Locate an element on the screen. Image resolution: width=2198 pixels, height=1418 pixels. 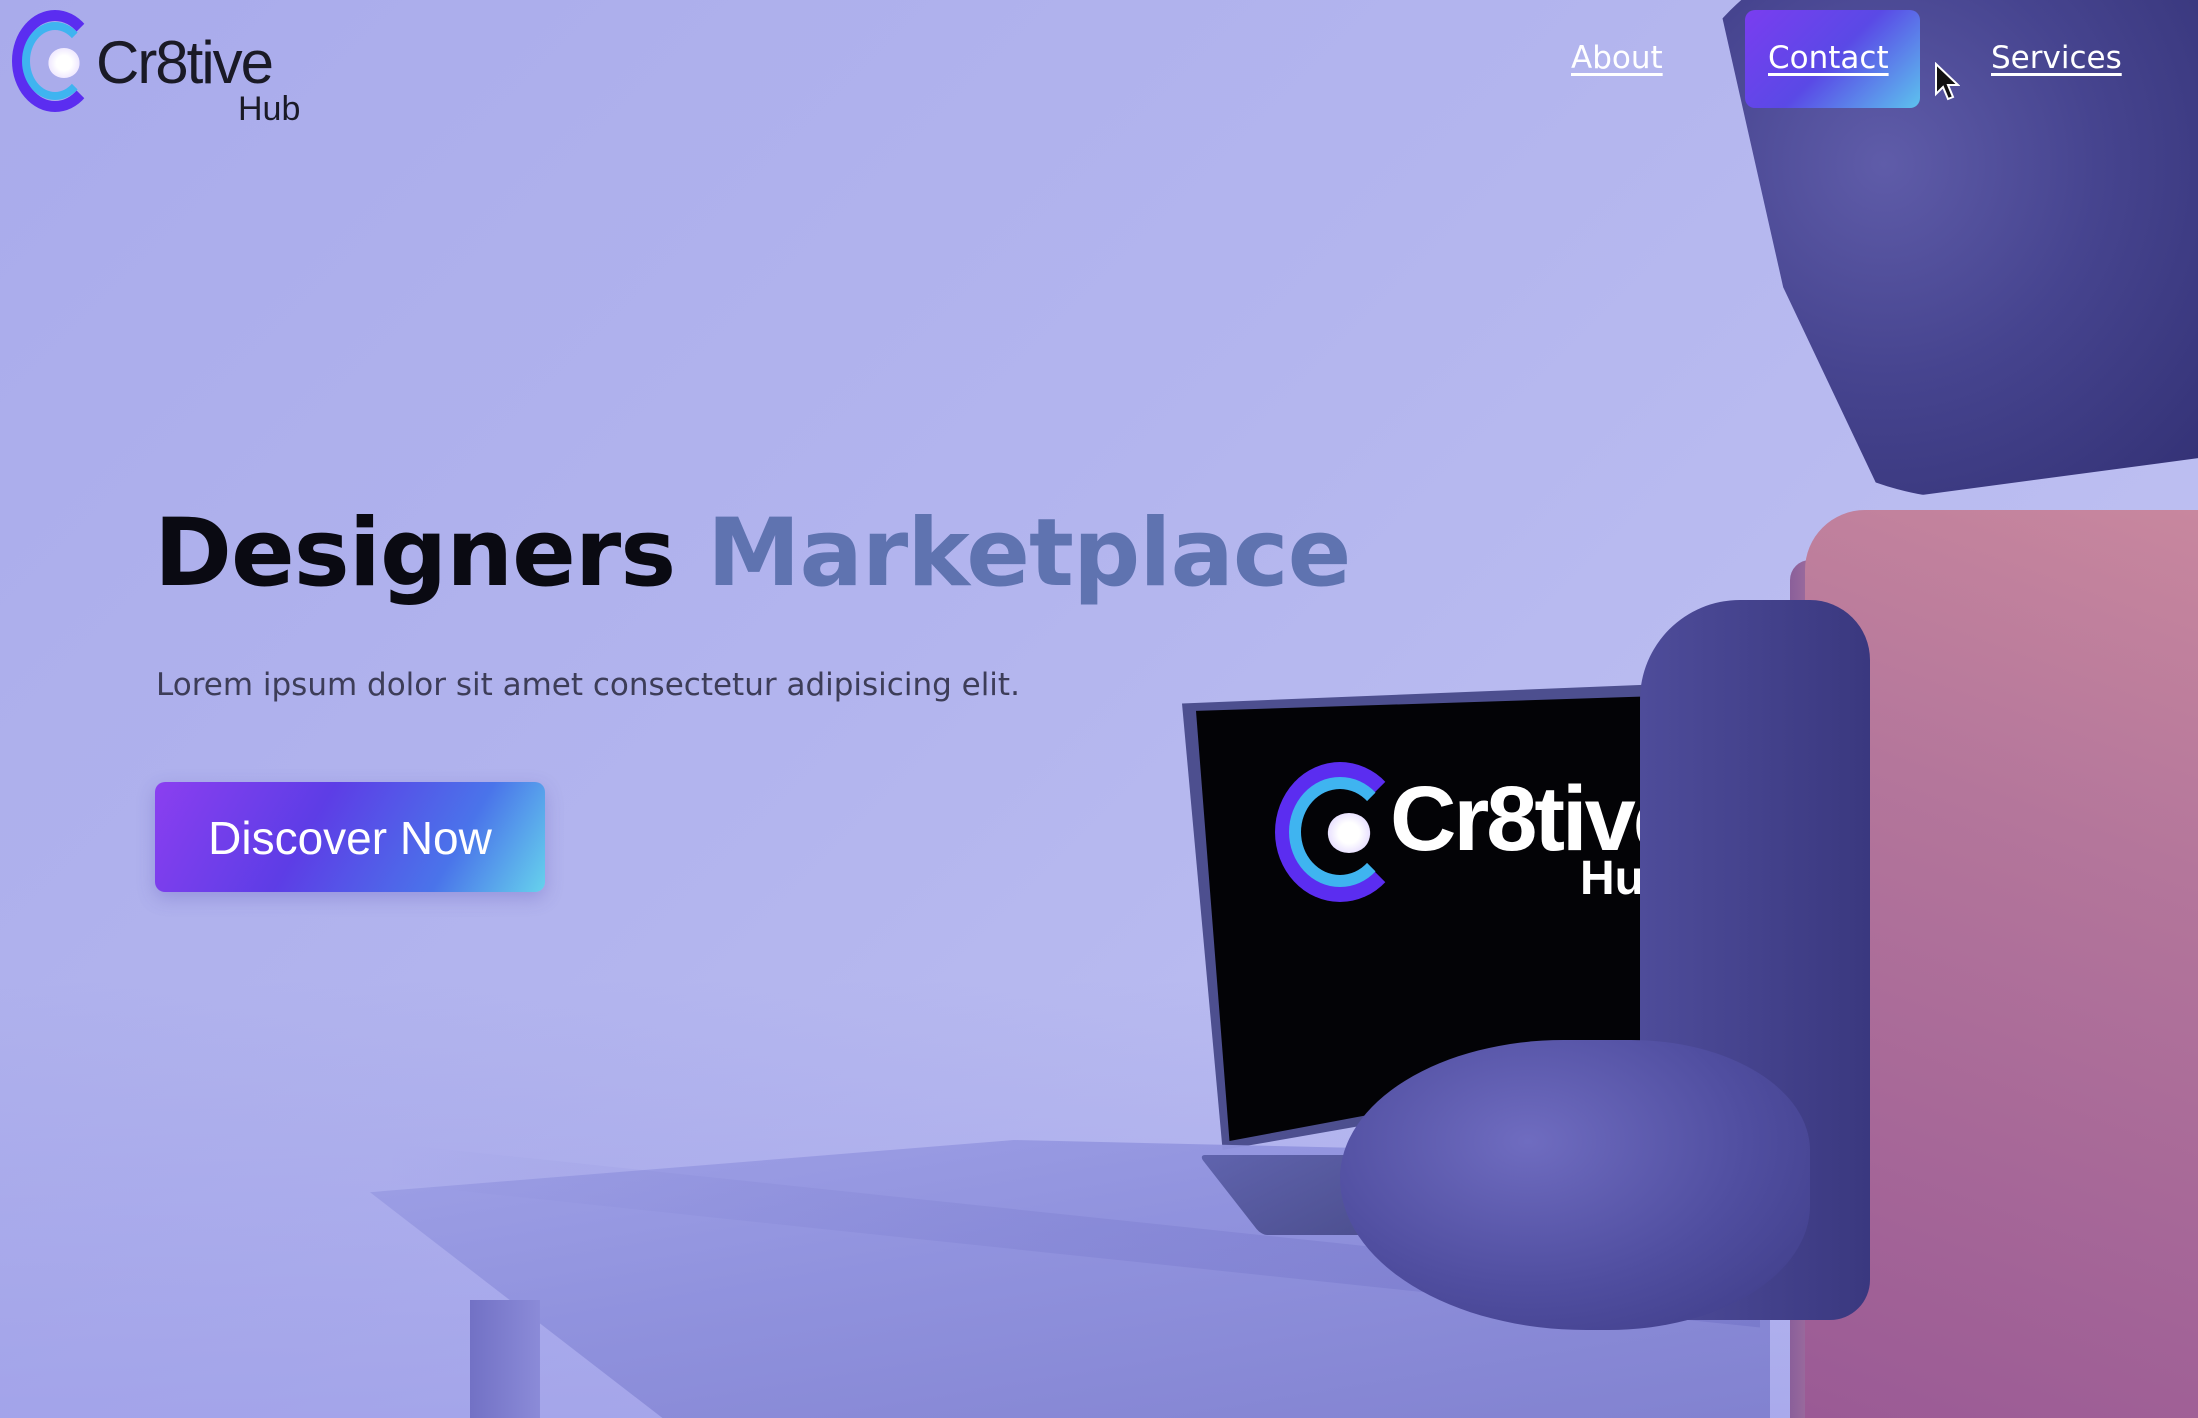
site-logo: Cr8tive Hub is located at coordinates (162, 68).